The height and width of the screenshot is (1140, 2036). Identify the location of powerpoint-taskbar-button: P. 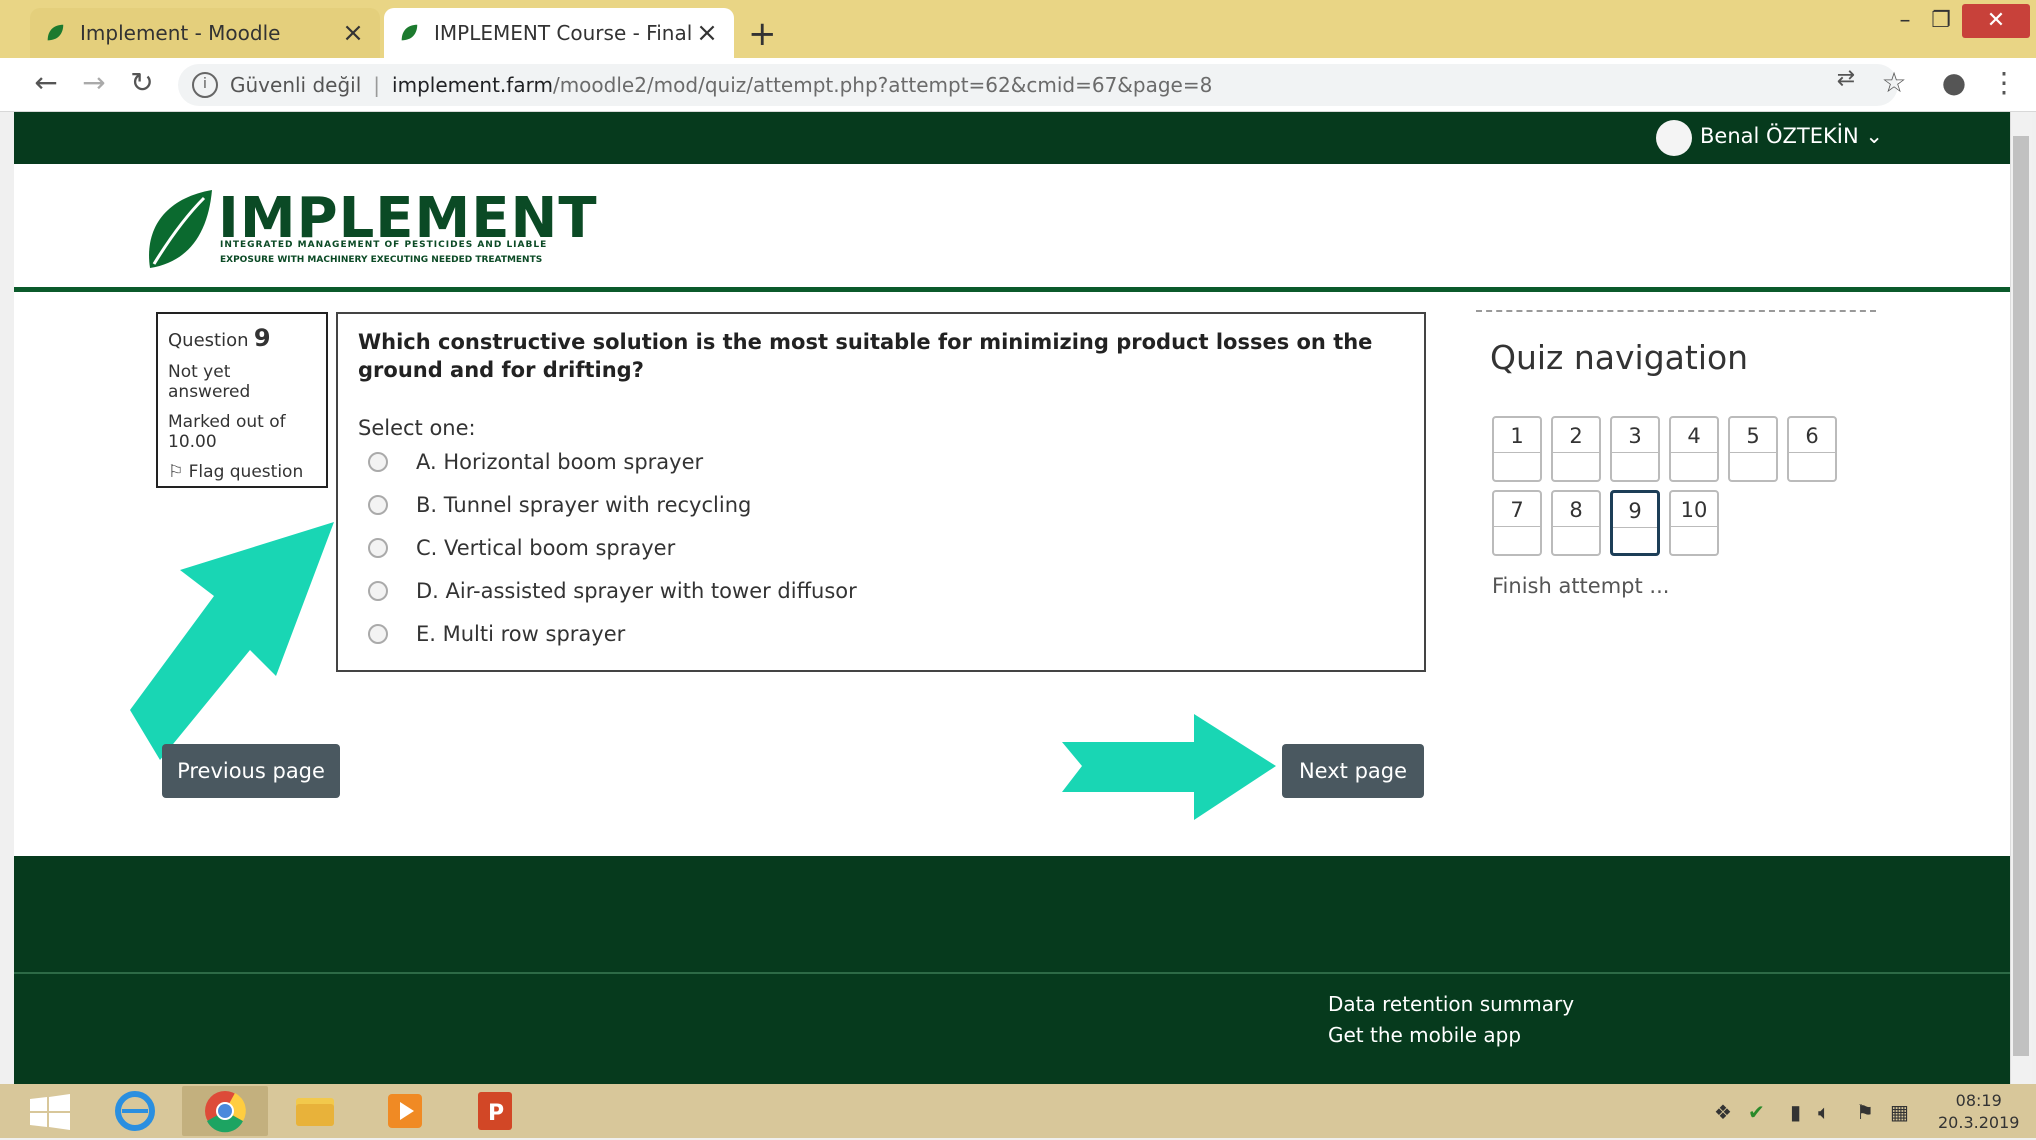
(495, 1111).